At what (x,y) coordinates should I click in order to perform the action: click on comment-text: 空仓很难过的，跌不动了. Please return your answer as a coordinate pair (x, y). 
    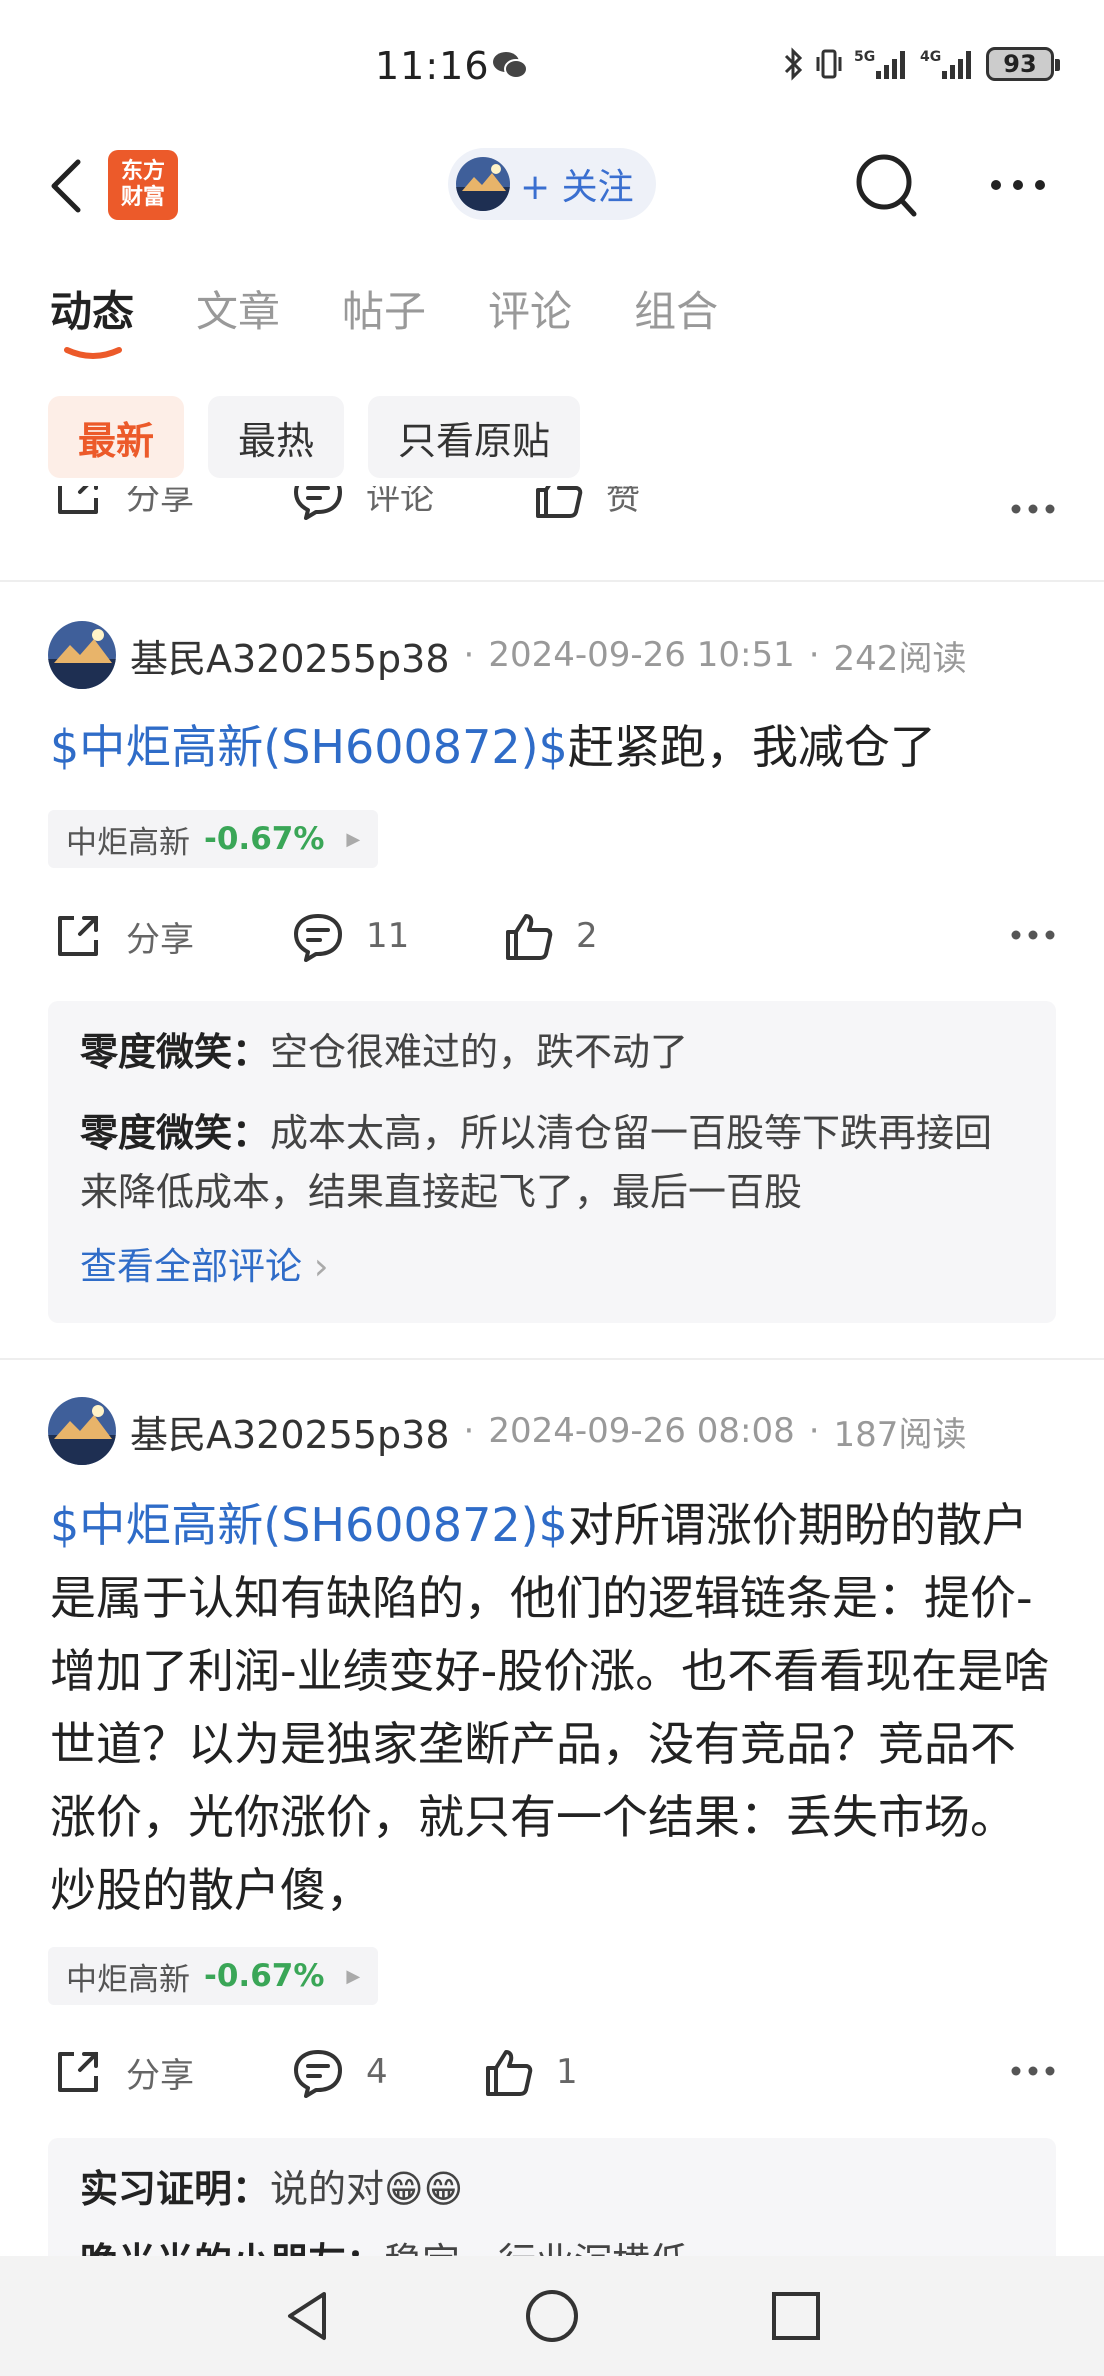
    Looking at the image, I should click on (479, 1052).